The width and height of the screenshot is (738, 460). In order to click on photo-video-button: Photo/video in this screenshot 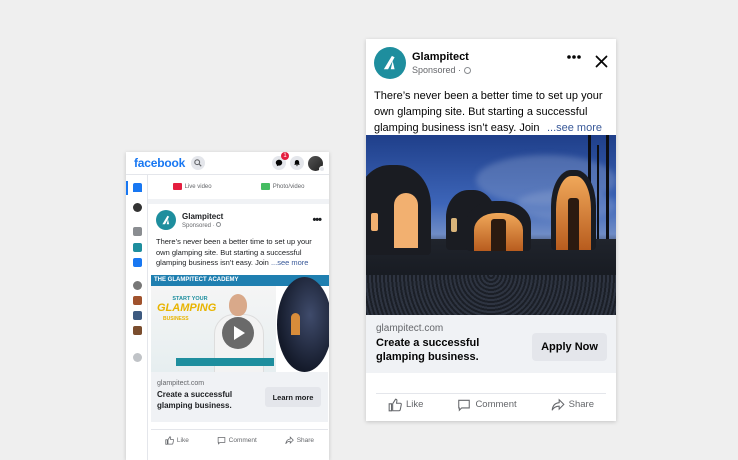, I will do `click(282, 187)`.